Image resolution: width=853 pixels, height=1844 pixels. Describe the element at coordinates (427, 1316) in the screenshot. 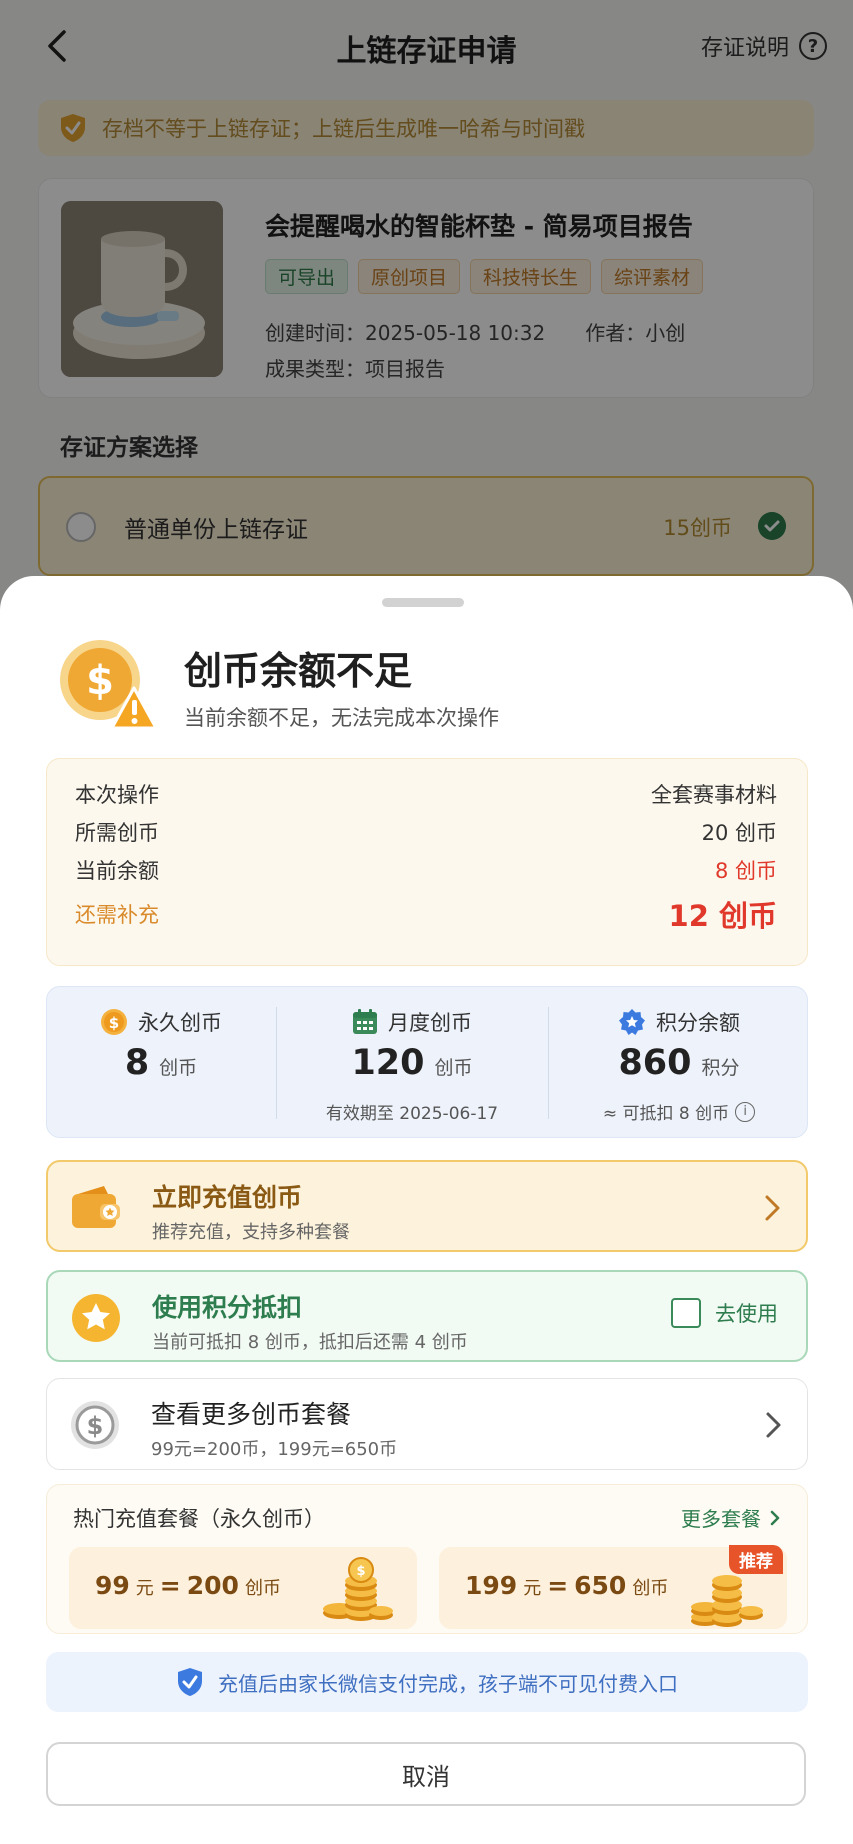

I see `use-points-option: 使用积分抵扣 当前可抵扣 8 创币，抵扣后还需 4 创币 去使用` at that location.